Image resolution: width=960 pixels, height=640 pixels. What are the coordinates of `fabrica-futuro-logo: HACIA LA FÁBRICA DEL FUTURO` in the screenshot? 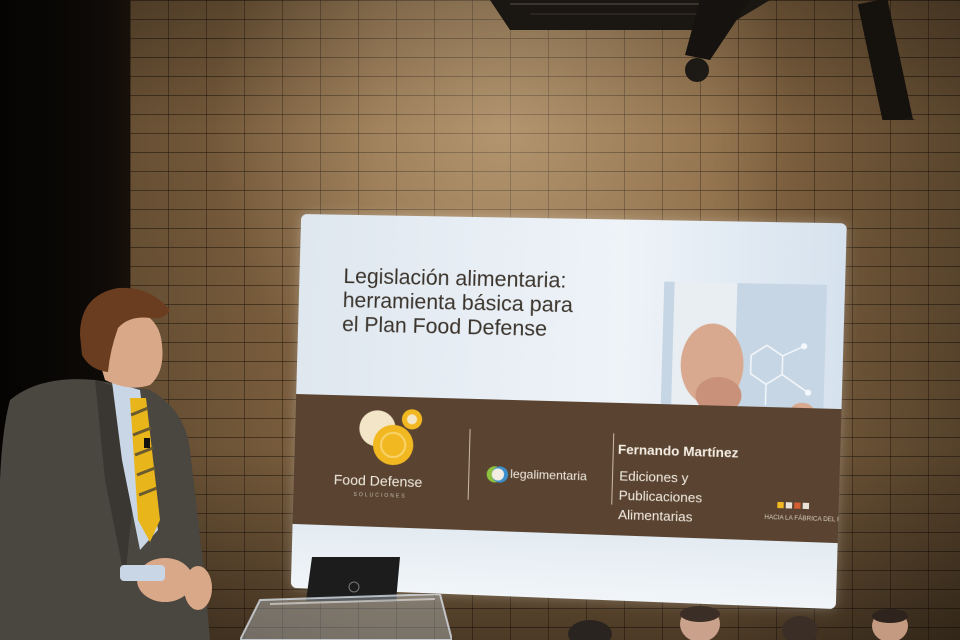 It's located at (796, 517).